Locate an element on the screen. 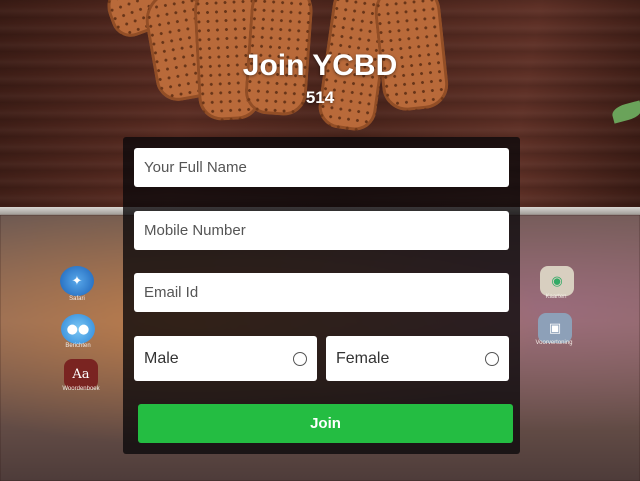  gender-label-female: Female is located at coordinates (363, 358).